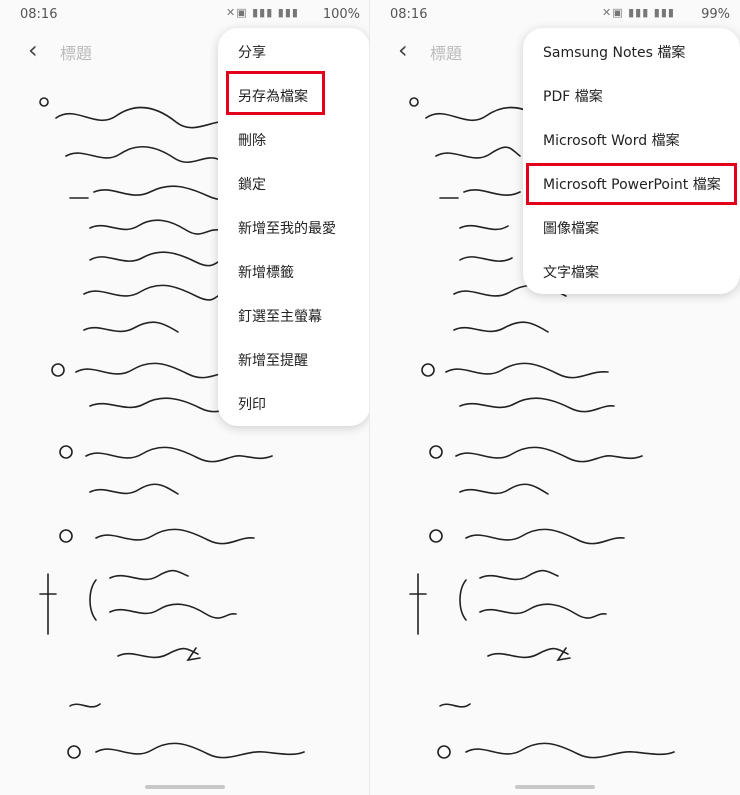 The height and width of the screenshot is (795, 740). I want to click on menu-item-add-reminder: 新增至提醒, so click(273, 360).